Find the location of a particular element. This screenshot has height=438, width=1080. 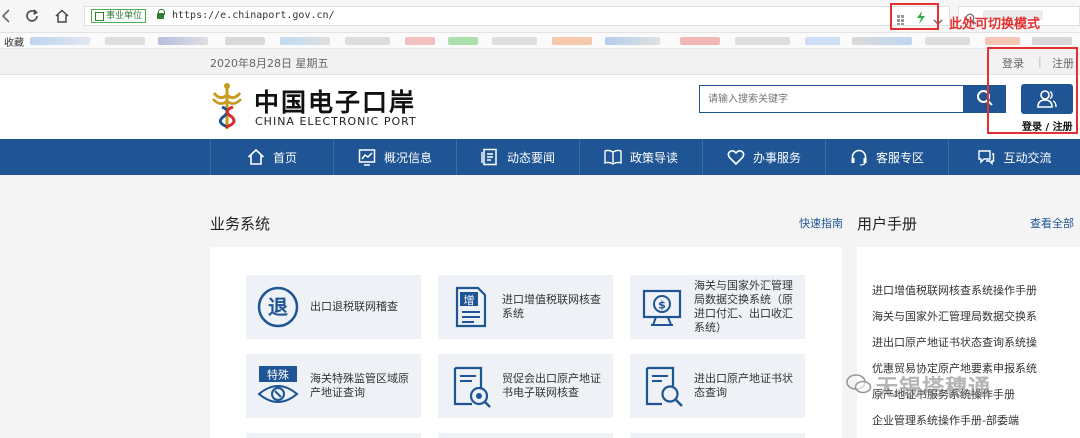

nav-overview: 概况信息 is located at coordinates (394, 157).